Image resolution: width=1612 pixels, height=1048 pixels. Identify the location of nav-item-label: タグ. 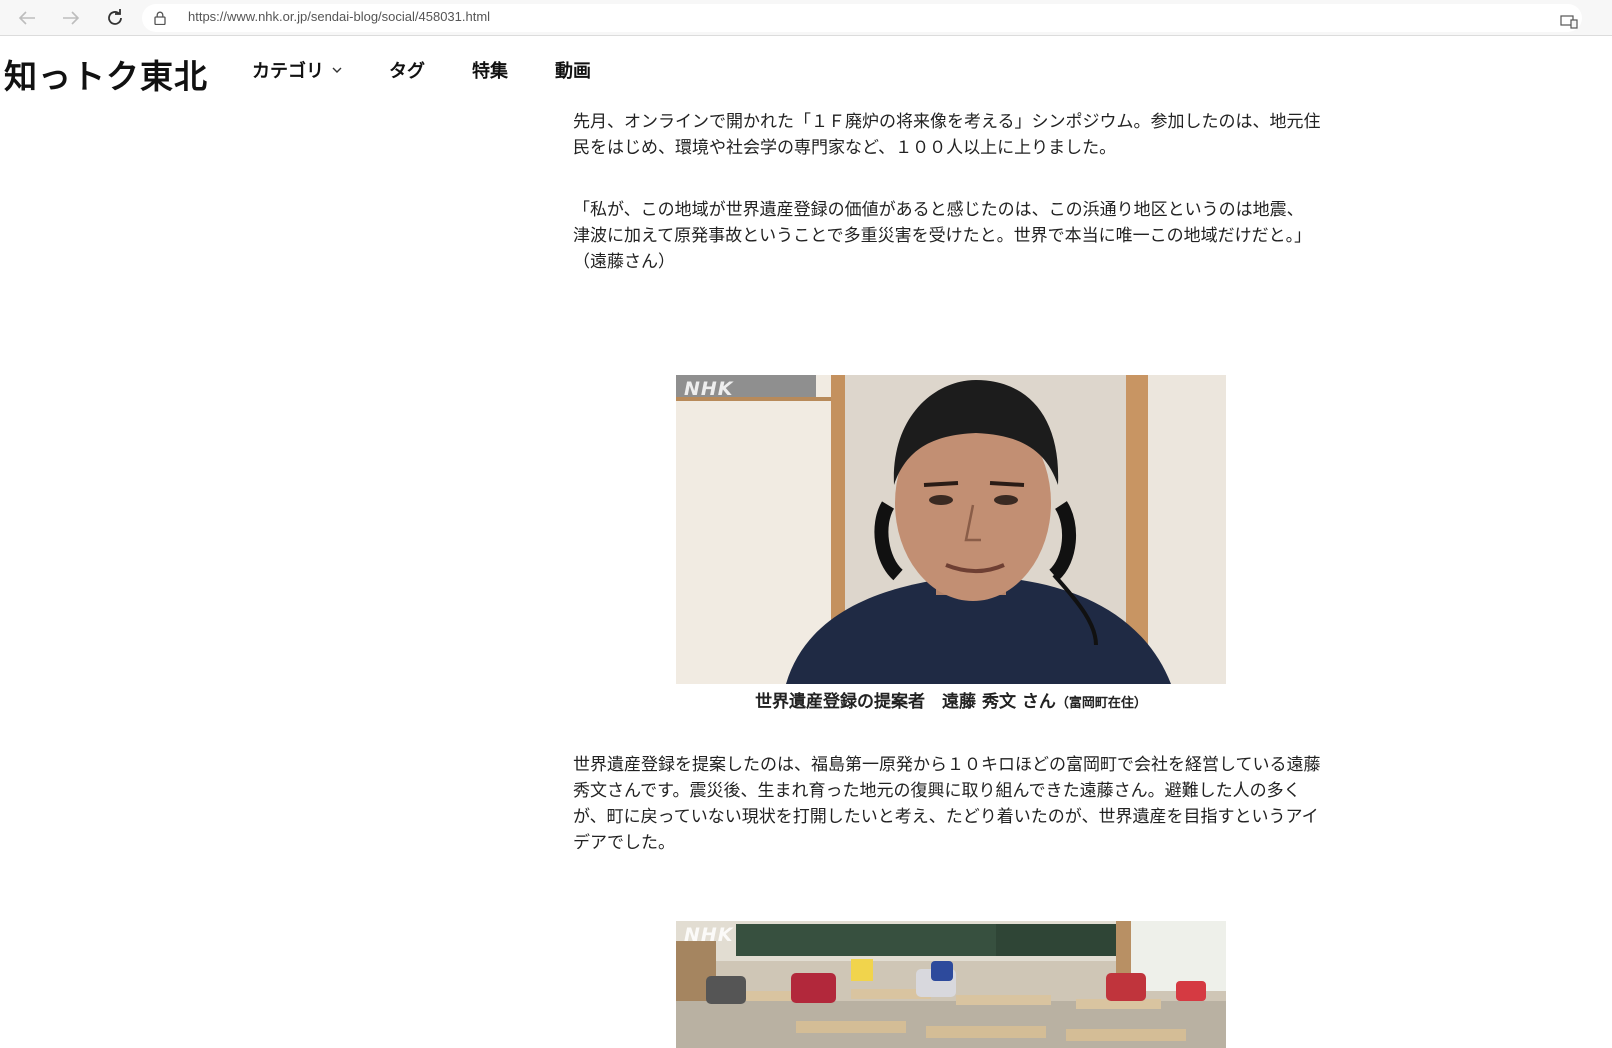
(407, 71).